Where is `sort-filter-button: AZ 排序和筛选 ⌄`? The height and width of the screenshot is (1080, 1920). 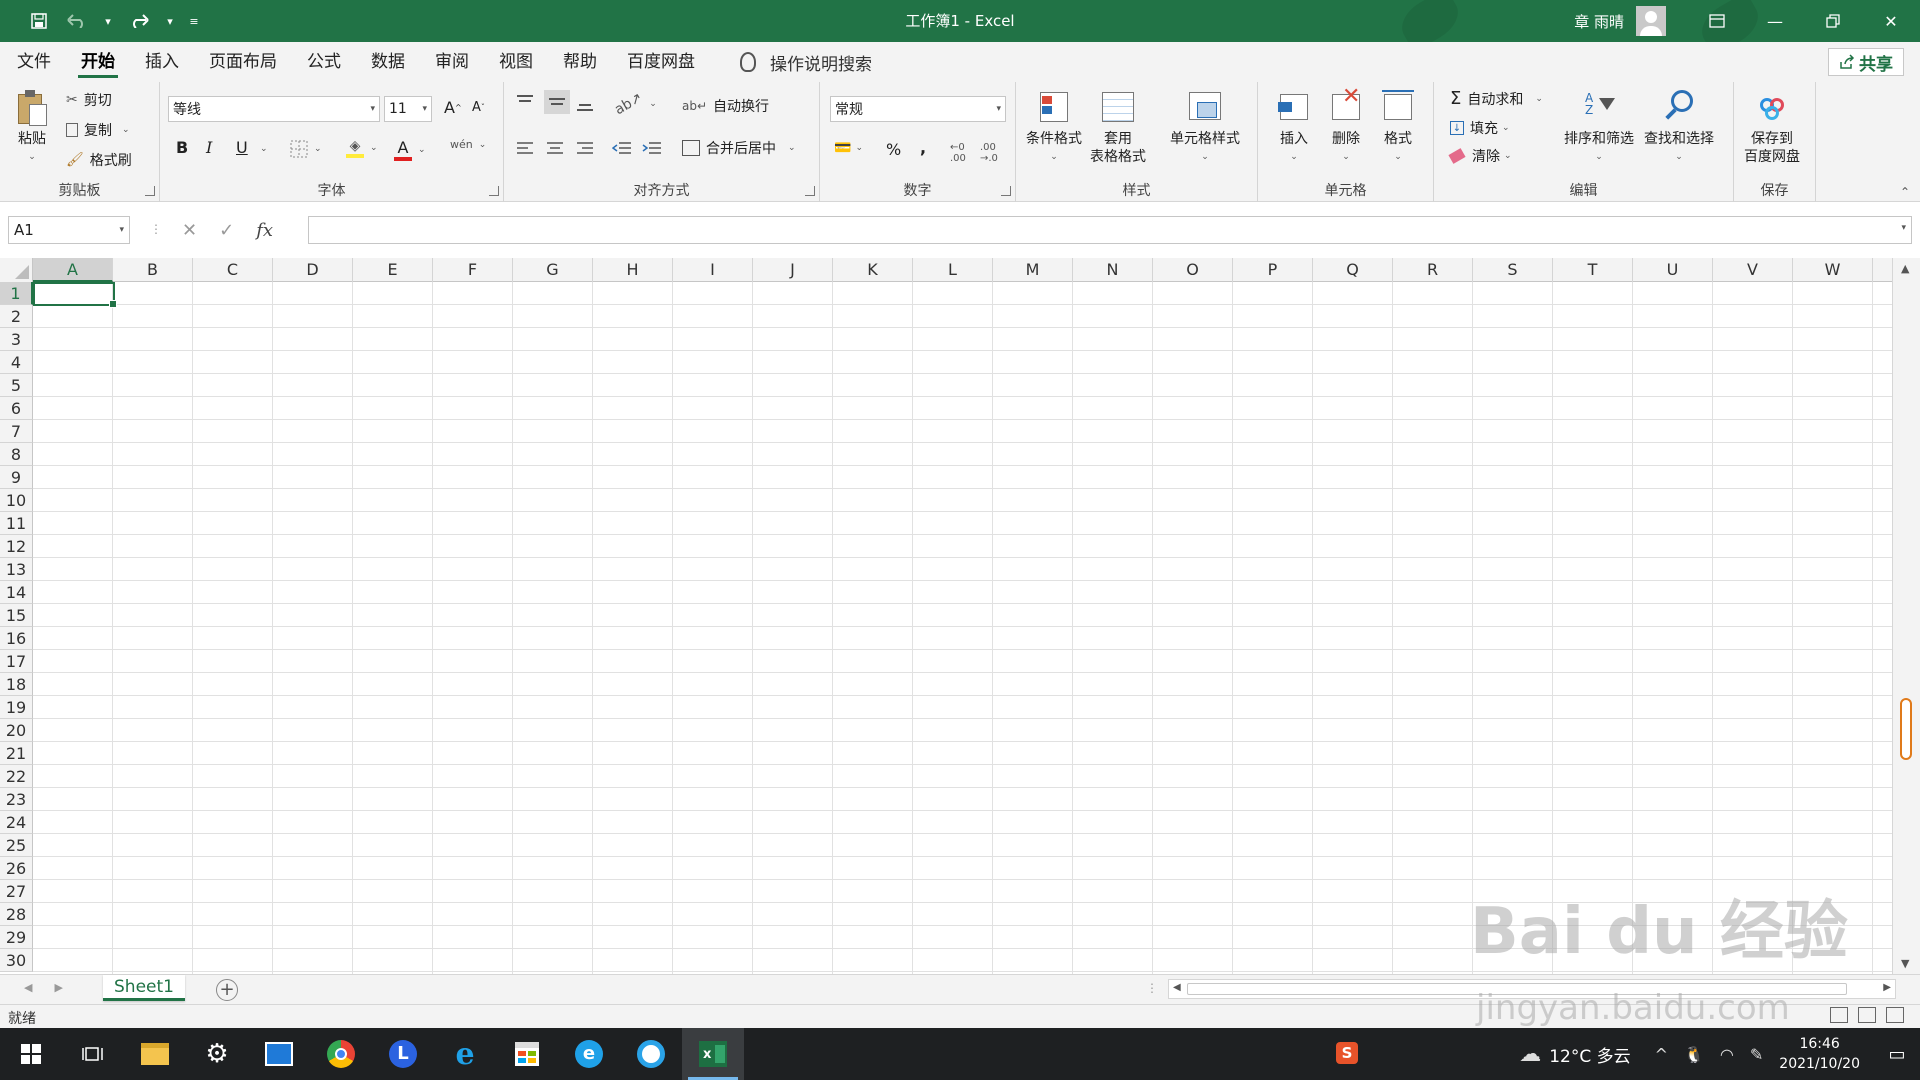
sort-filter-button: AZ 排序和筛选 ⌄ is located at coordinates (1599, 127).